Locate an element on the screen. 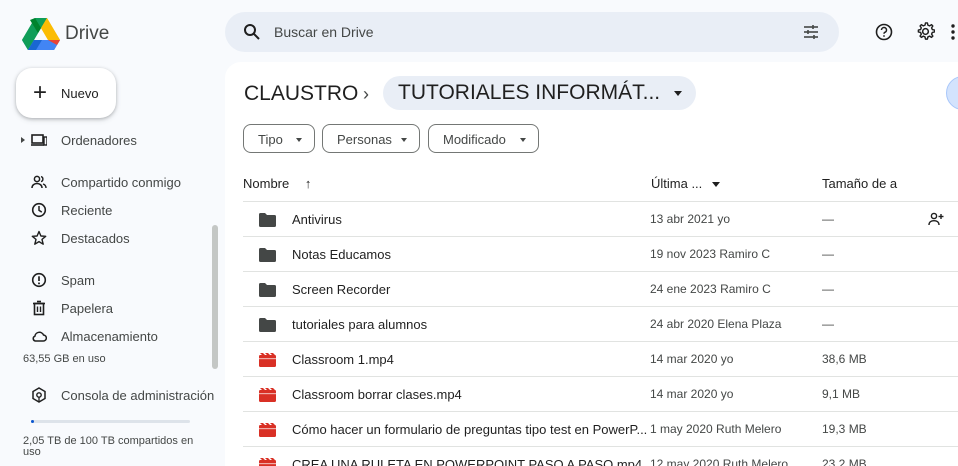 The width and height of the screenshot is (958, 466). sidebar-item-recent: Reciente is located at coordinates (107, 211).